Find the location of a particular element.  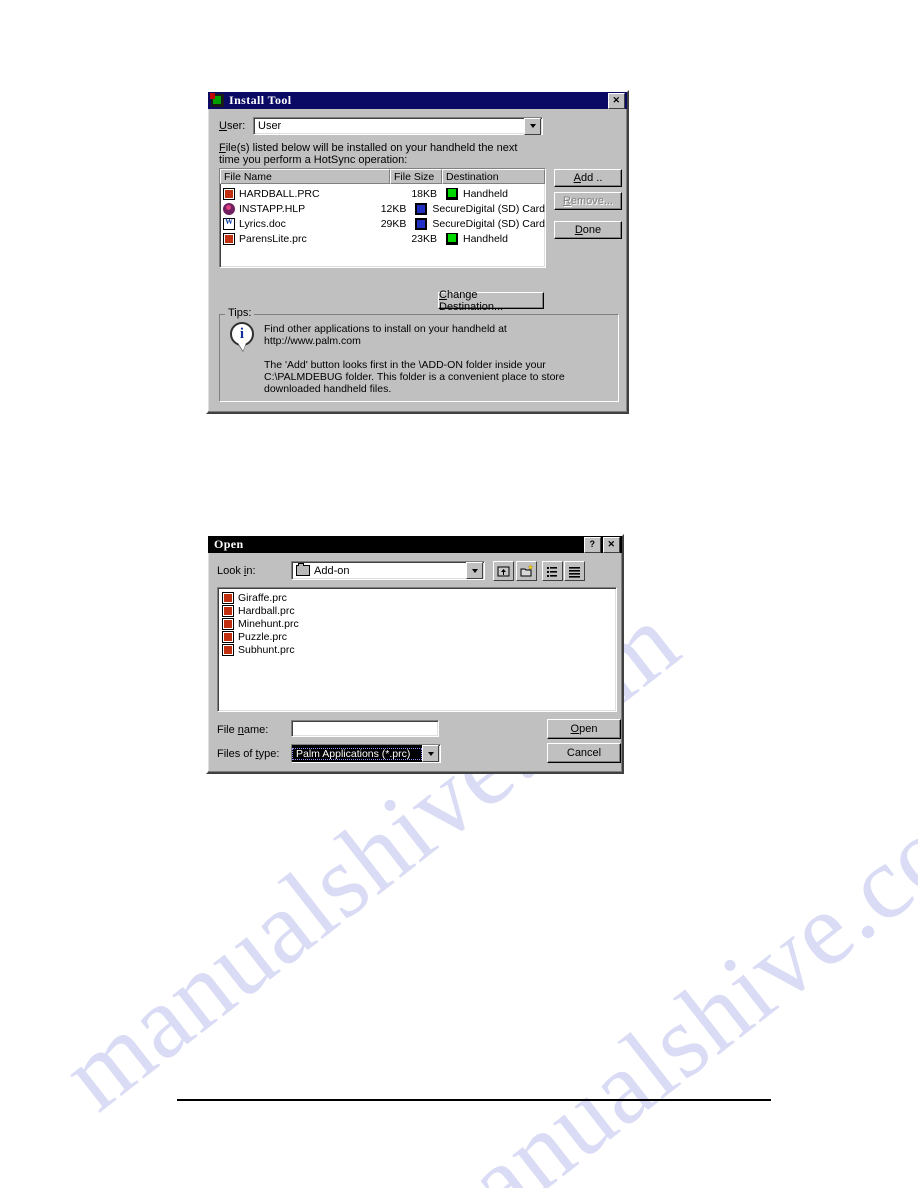

list-item: Puzzle.prc is located at coordinates (417, 636).